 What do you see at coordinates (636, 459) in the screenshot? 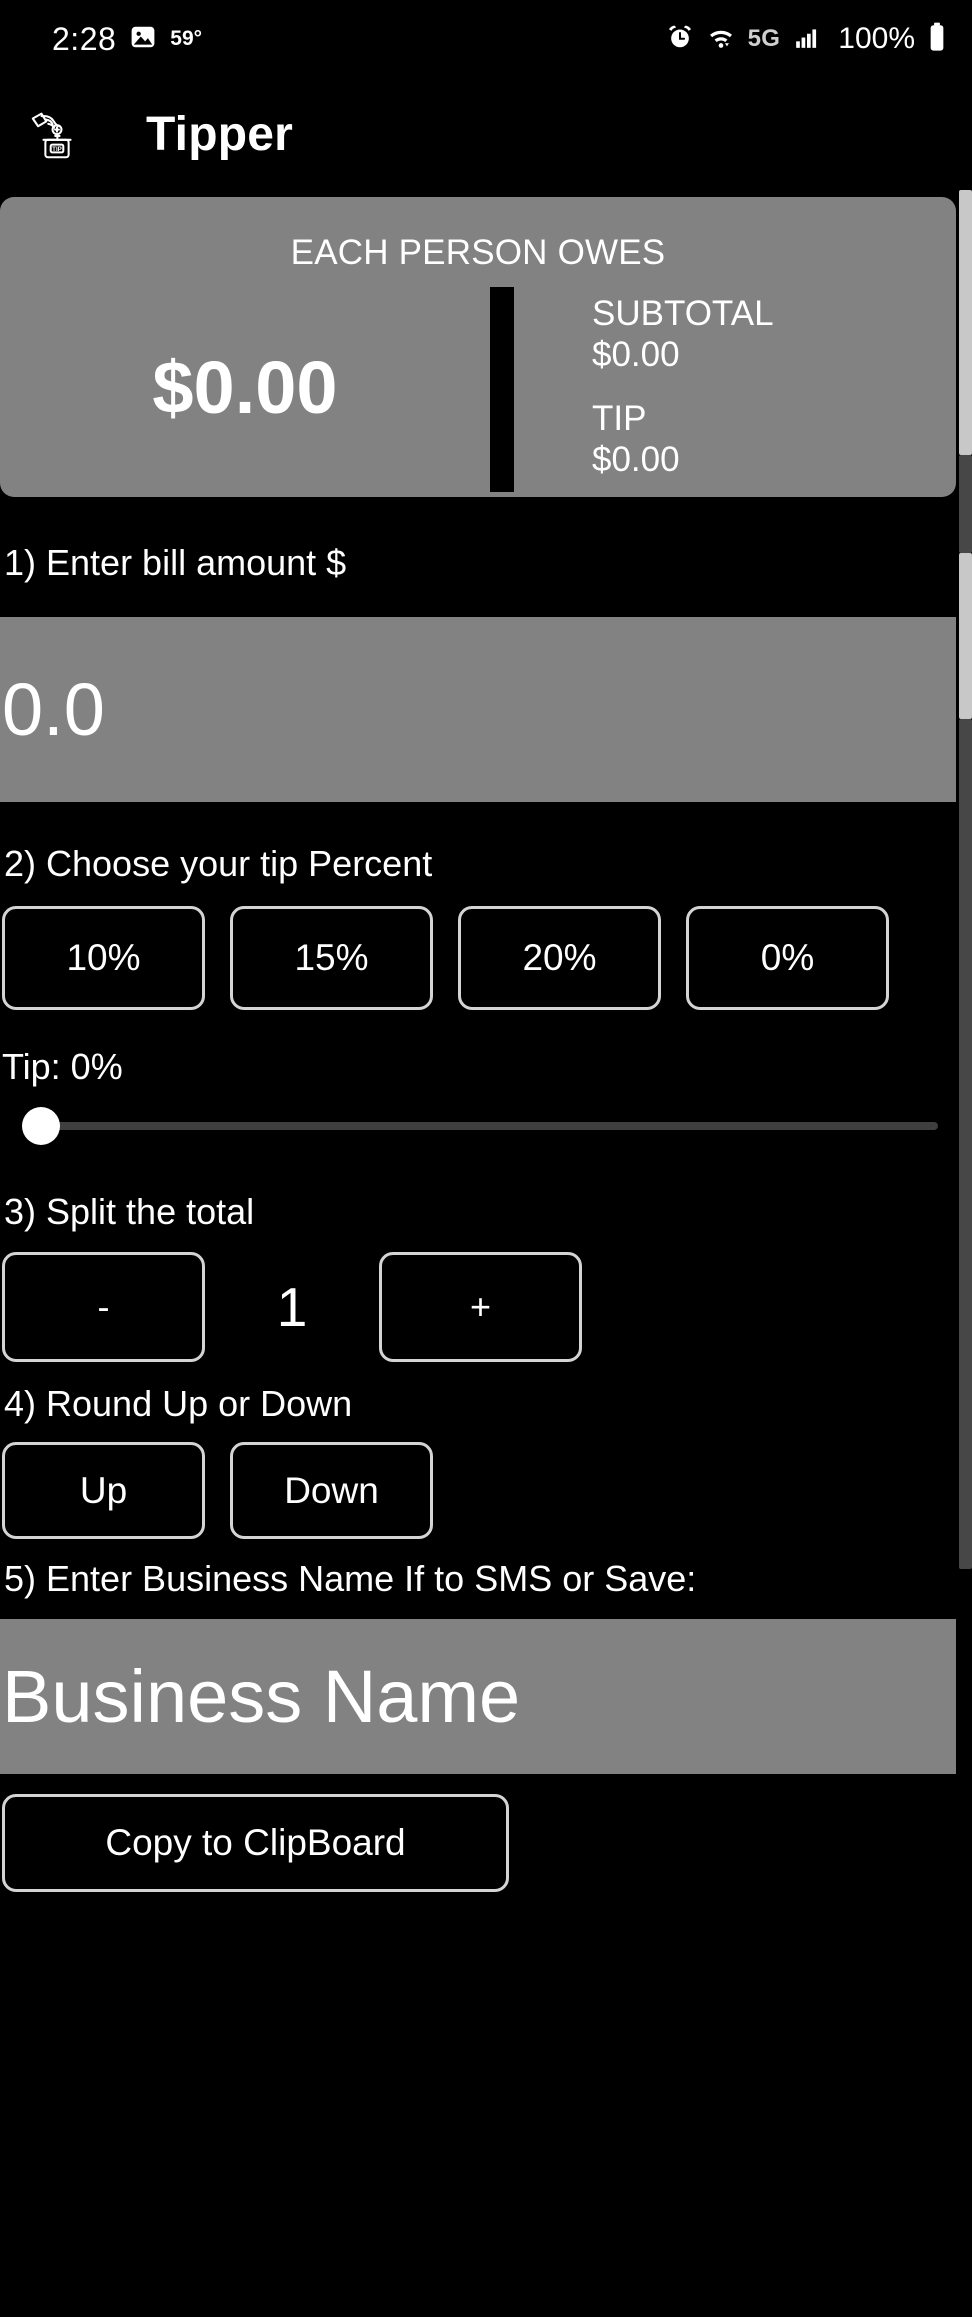
I see `tip-value: $0.00` at bounding box center [636, 459].